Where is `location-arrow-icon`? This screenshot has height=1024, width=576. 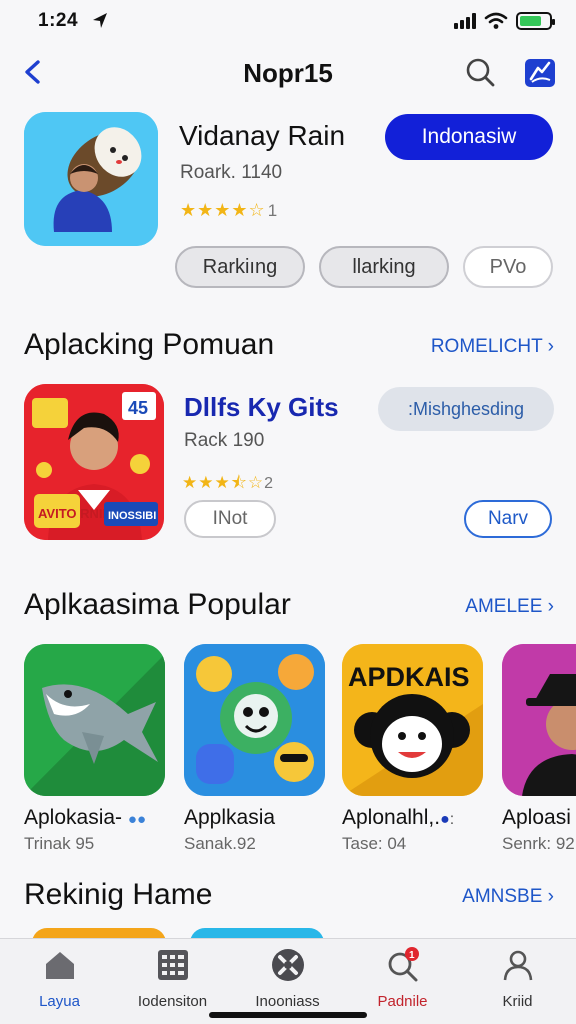 location-arrow-icon is located at coordinates (100, 20).